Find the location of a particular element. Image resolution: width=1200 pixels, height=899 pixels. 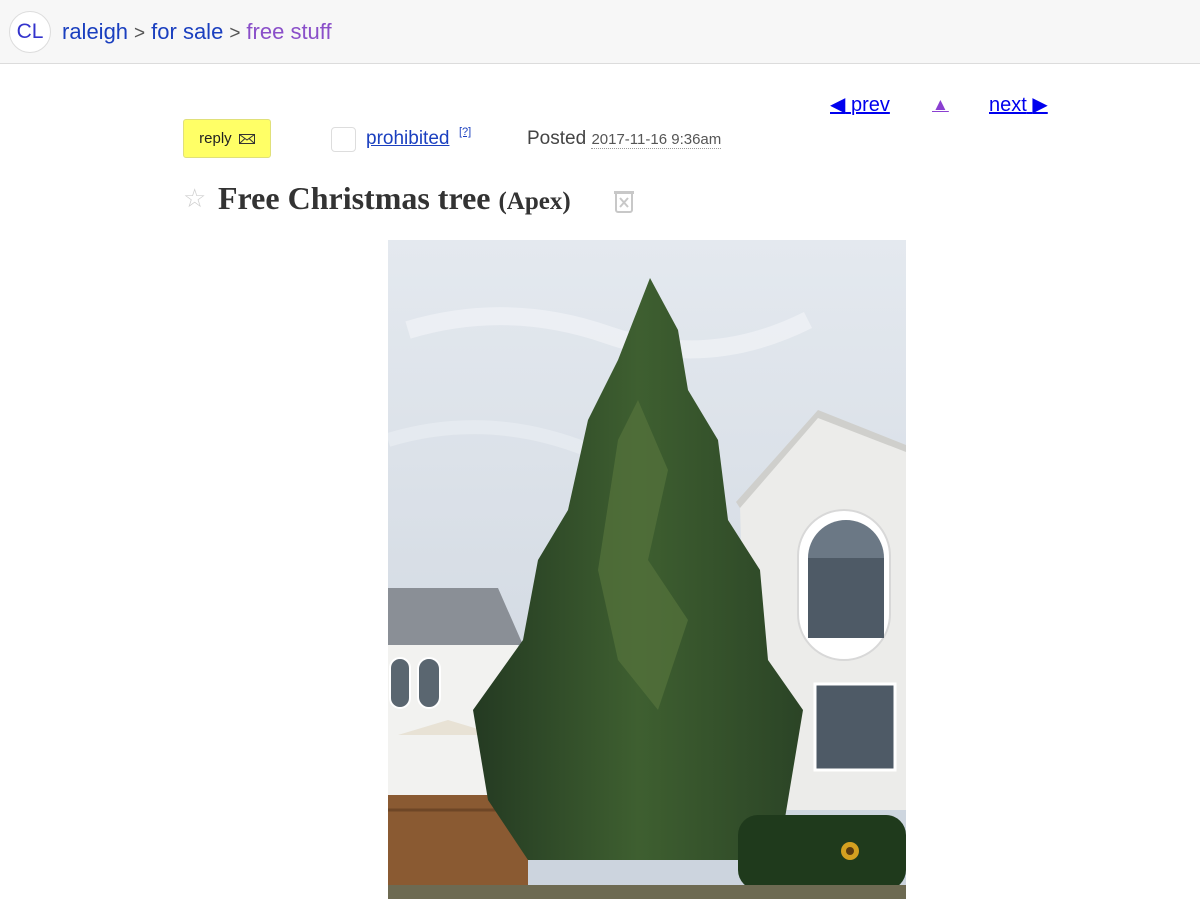

reply-button: reply is located at coordinates (227, 138).